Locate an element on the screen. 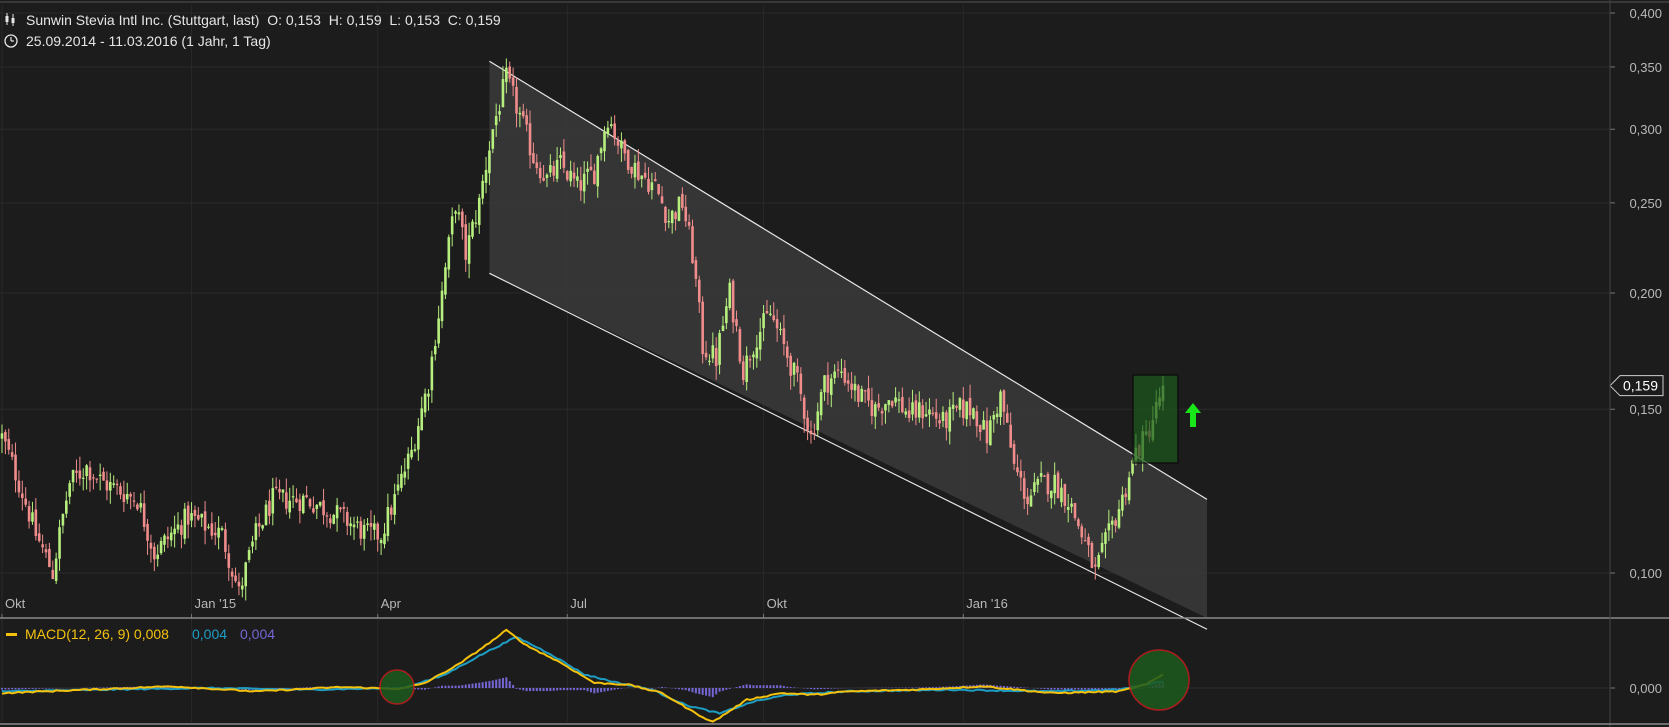 This screenshot has width=1669, height=727. breakout-highlight-box is located at coordinates (1155, 419).